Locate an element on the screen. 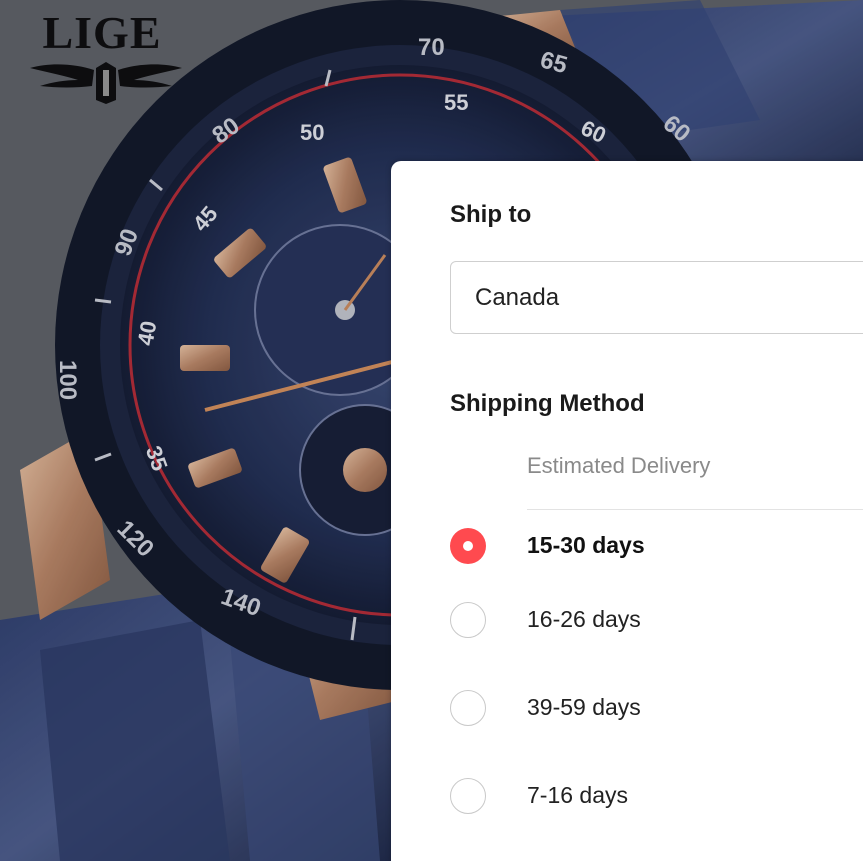 This screenshot has height=861, width=863. wings-emblem-icon is located at coordinates (106, 83).